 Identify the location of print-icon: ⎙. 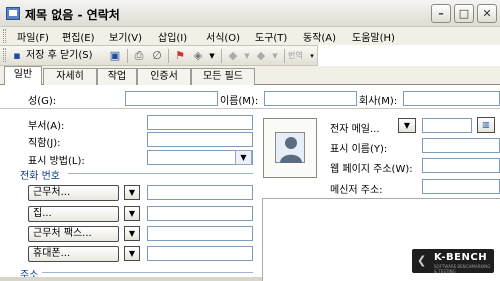
(139, 56).